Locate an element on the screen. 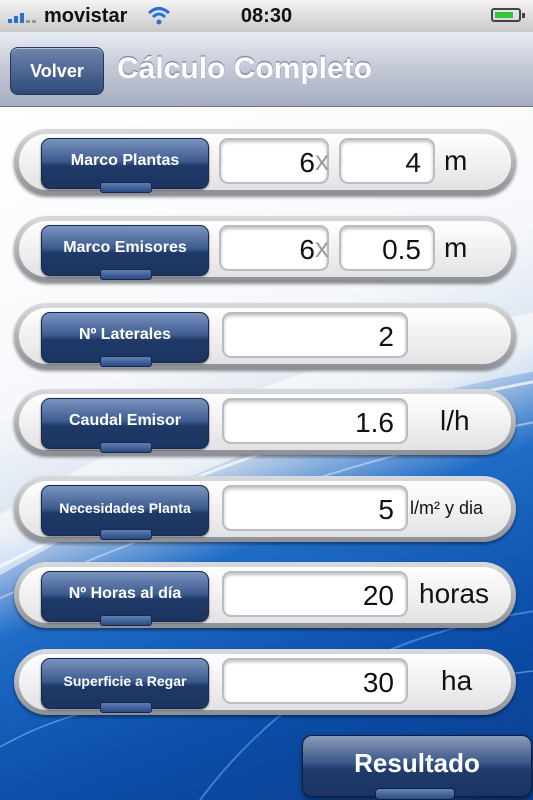 The height and width of the screenshot is (800, 533). status-time: 08:30 is located at coordinates (266, 16).